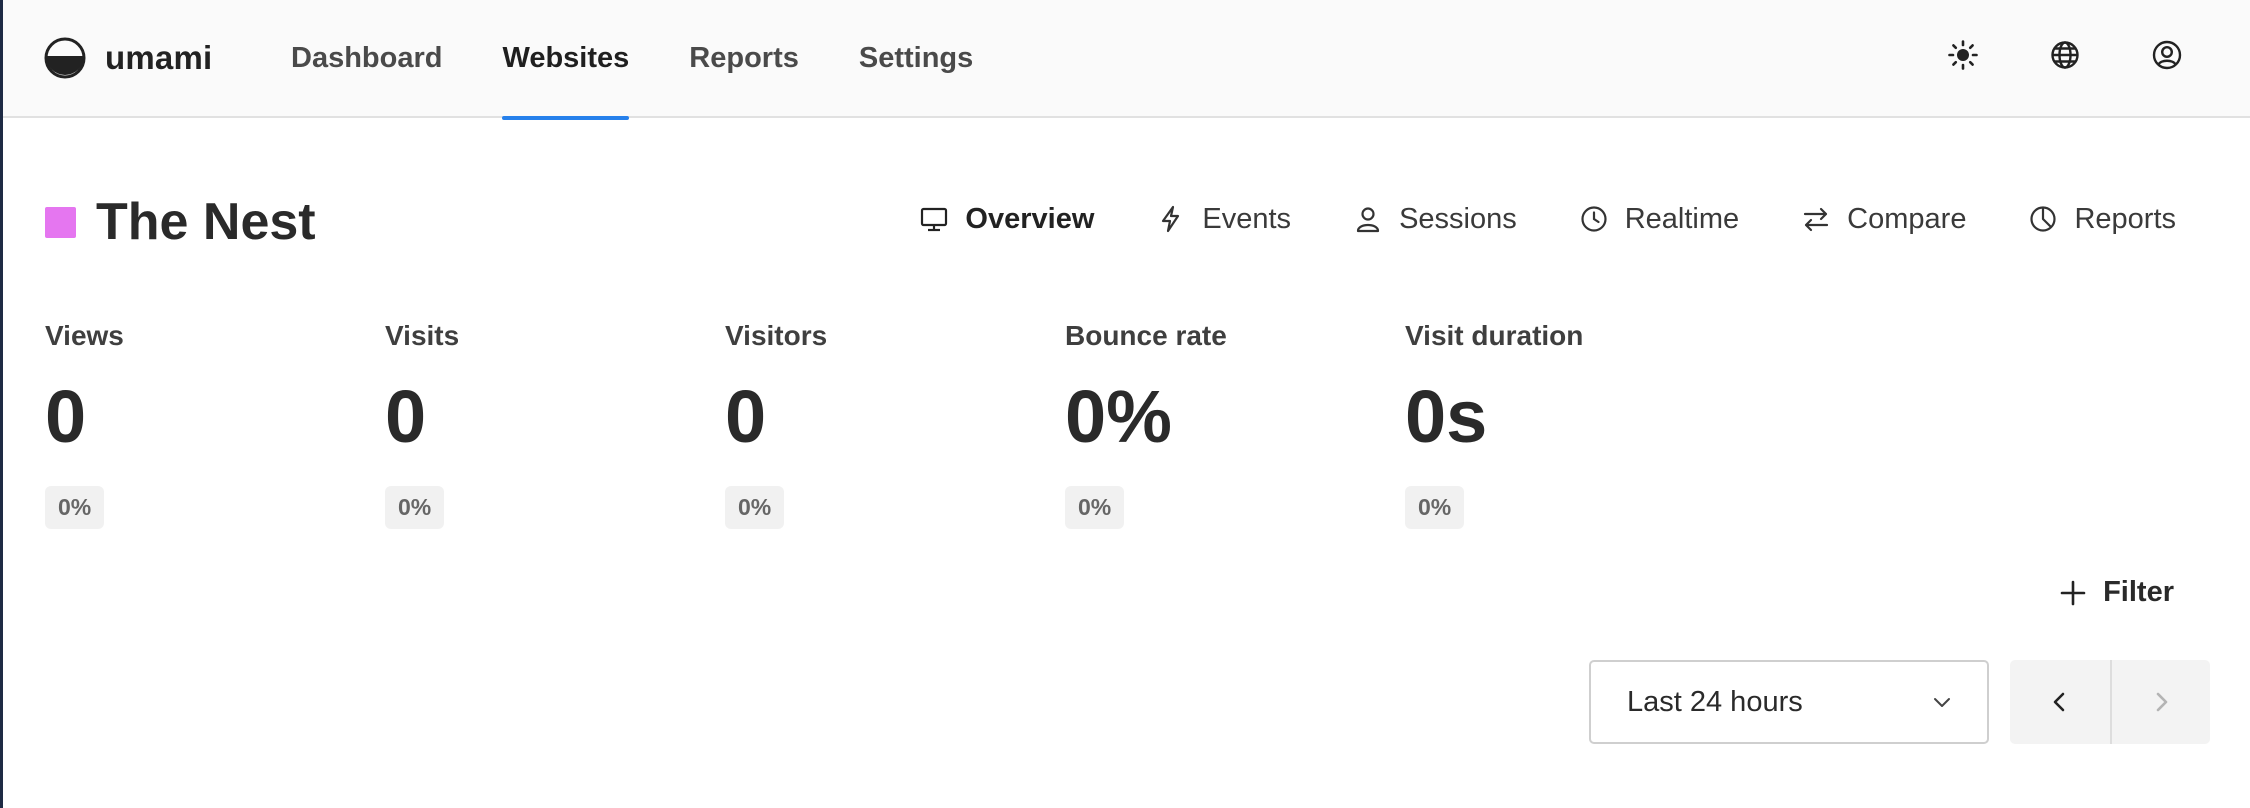 The image size is (2250, 808). What do you see at coordinates (2043, 219) in the screenshot?
I see `pie-chart-icon` at bounding box center [2043, 219].